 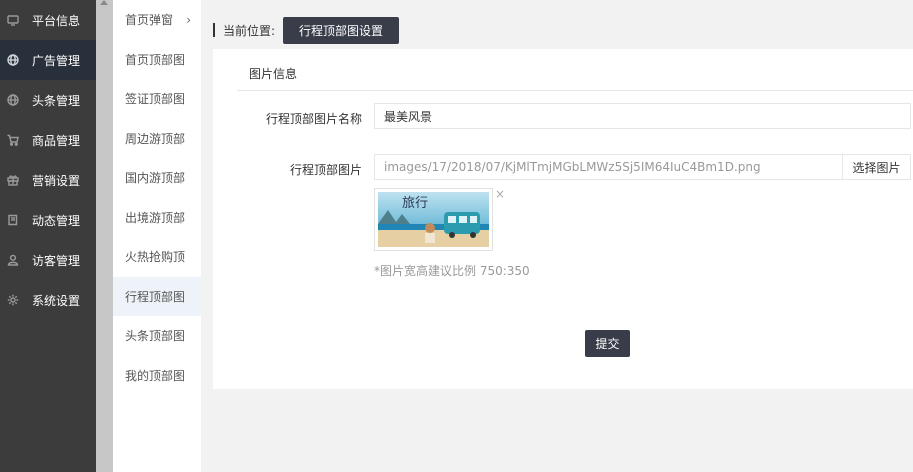 I want to click on submenu-item-home-popup: 首页弹窗 ›, so click(x=157, y=20).